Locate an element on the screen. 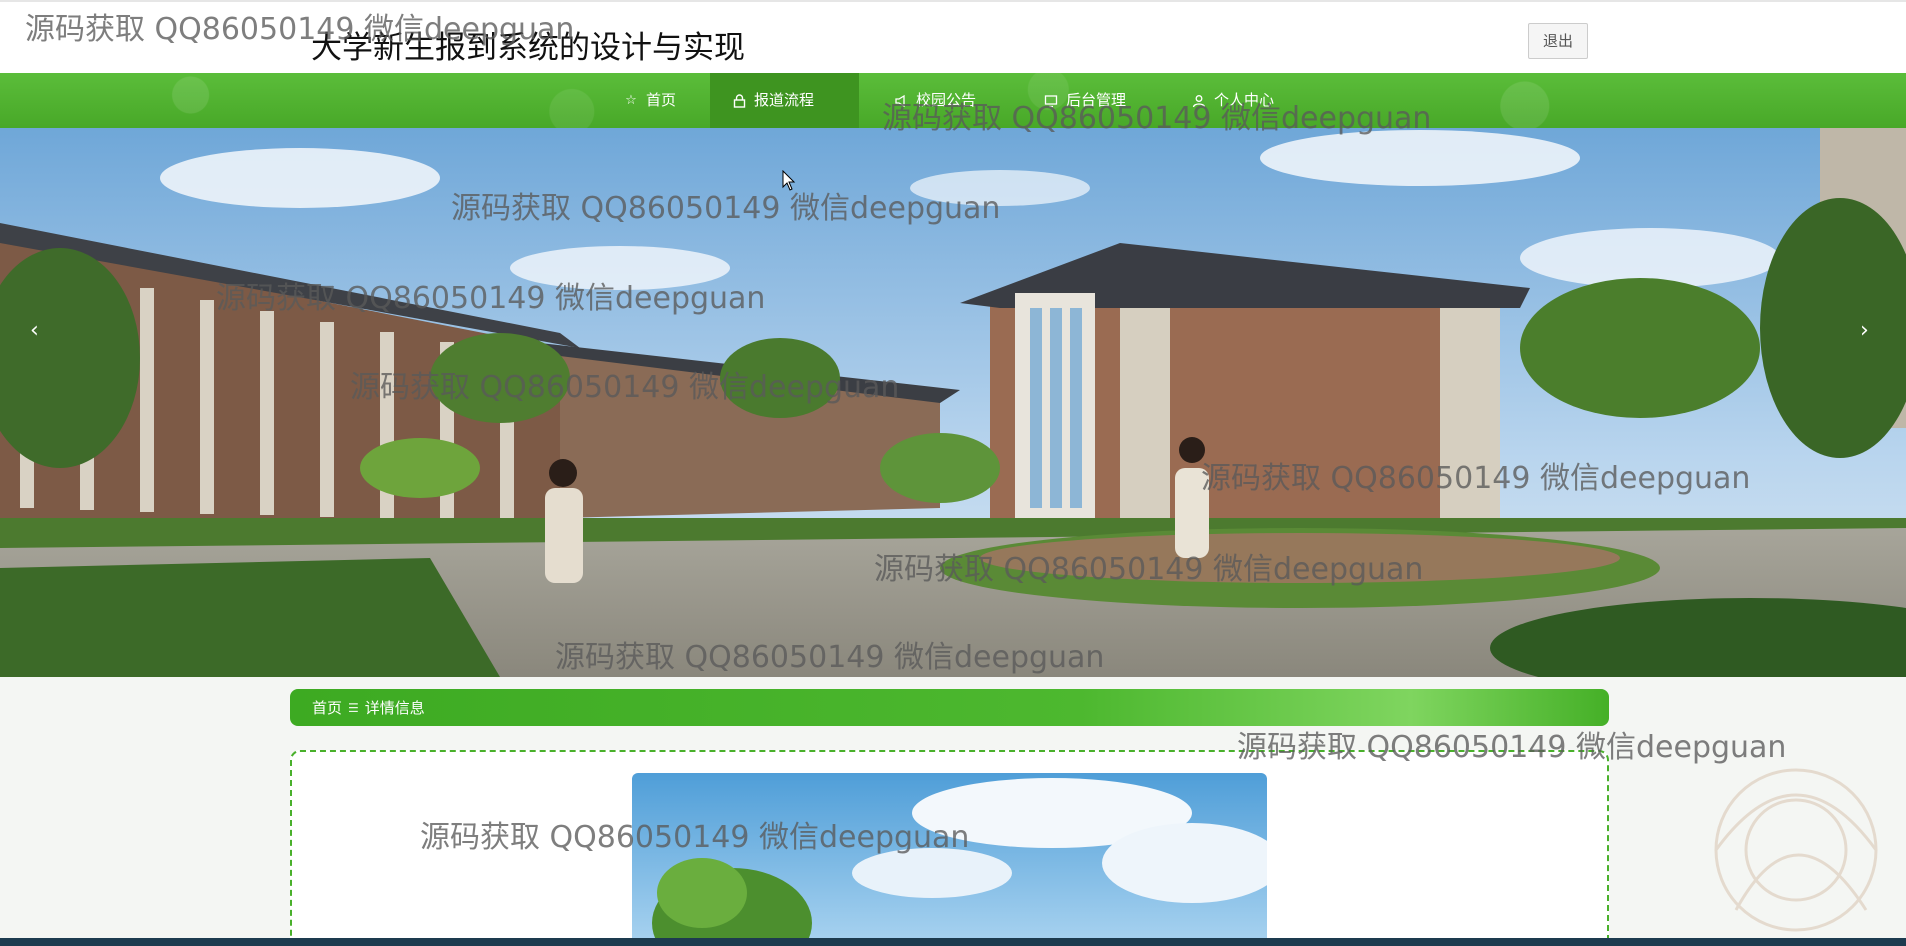 The height and width of the screenshot is (946, 1906). carousel-next-arrow: › is located at coordinates (1864, 330).